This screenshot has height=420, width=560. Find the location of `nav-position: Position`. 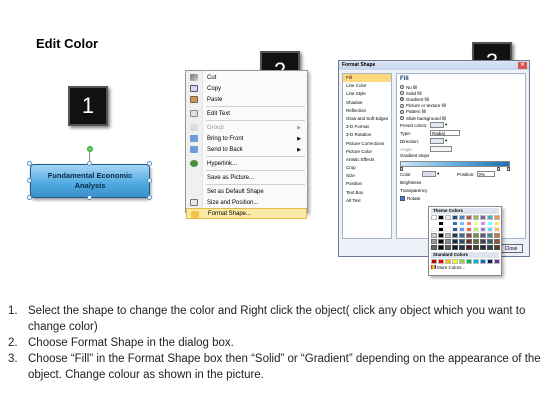

nav-position: Position is located at coordinates (367, 184).